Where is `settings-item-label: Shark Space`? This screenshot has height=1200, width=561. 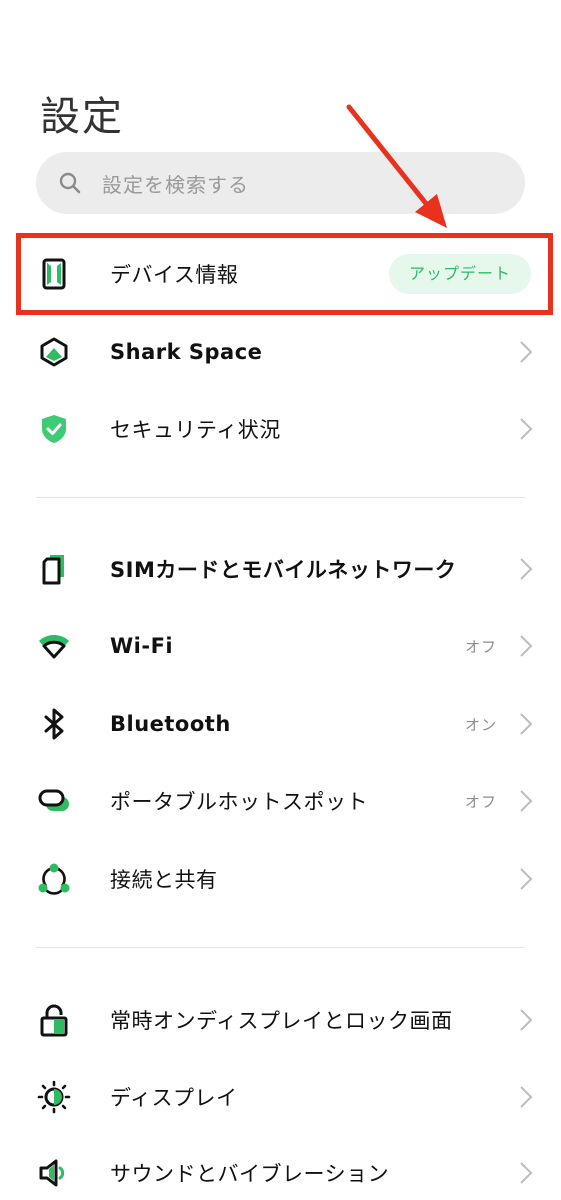
settings-item-label: Shark Space is located at coordinates (186, 352).